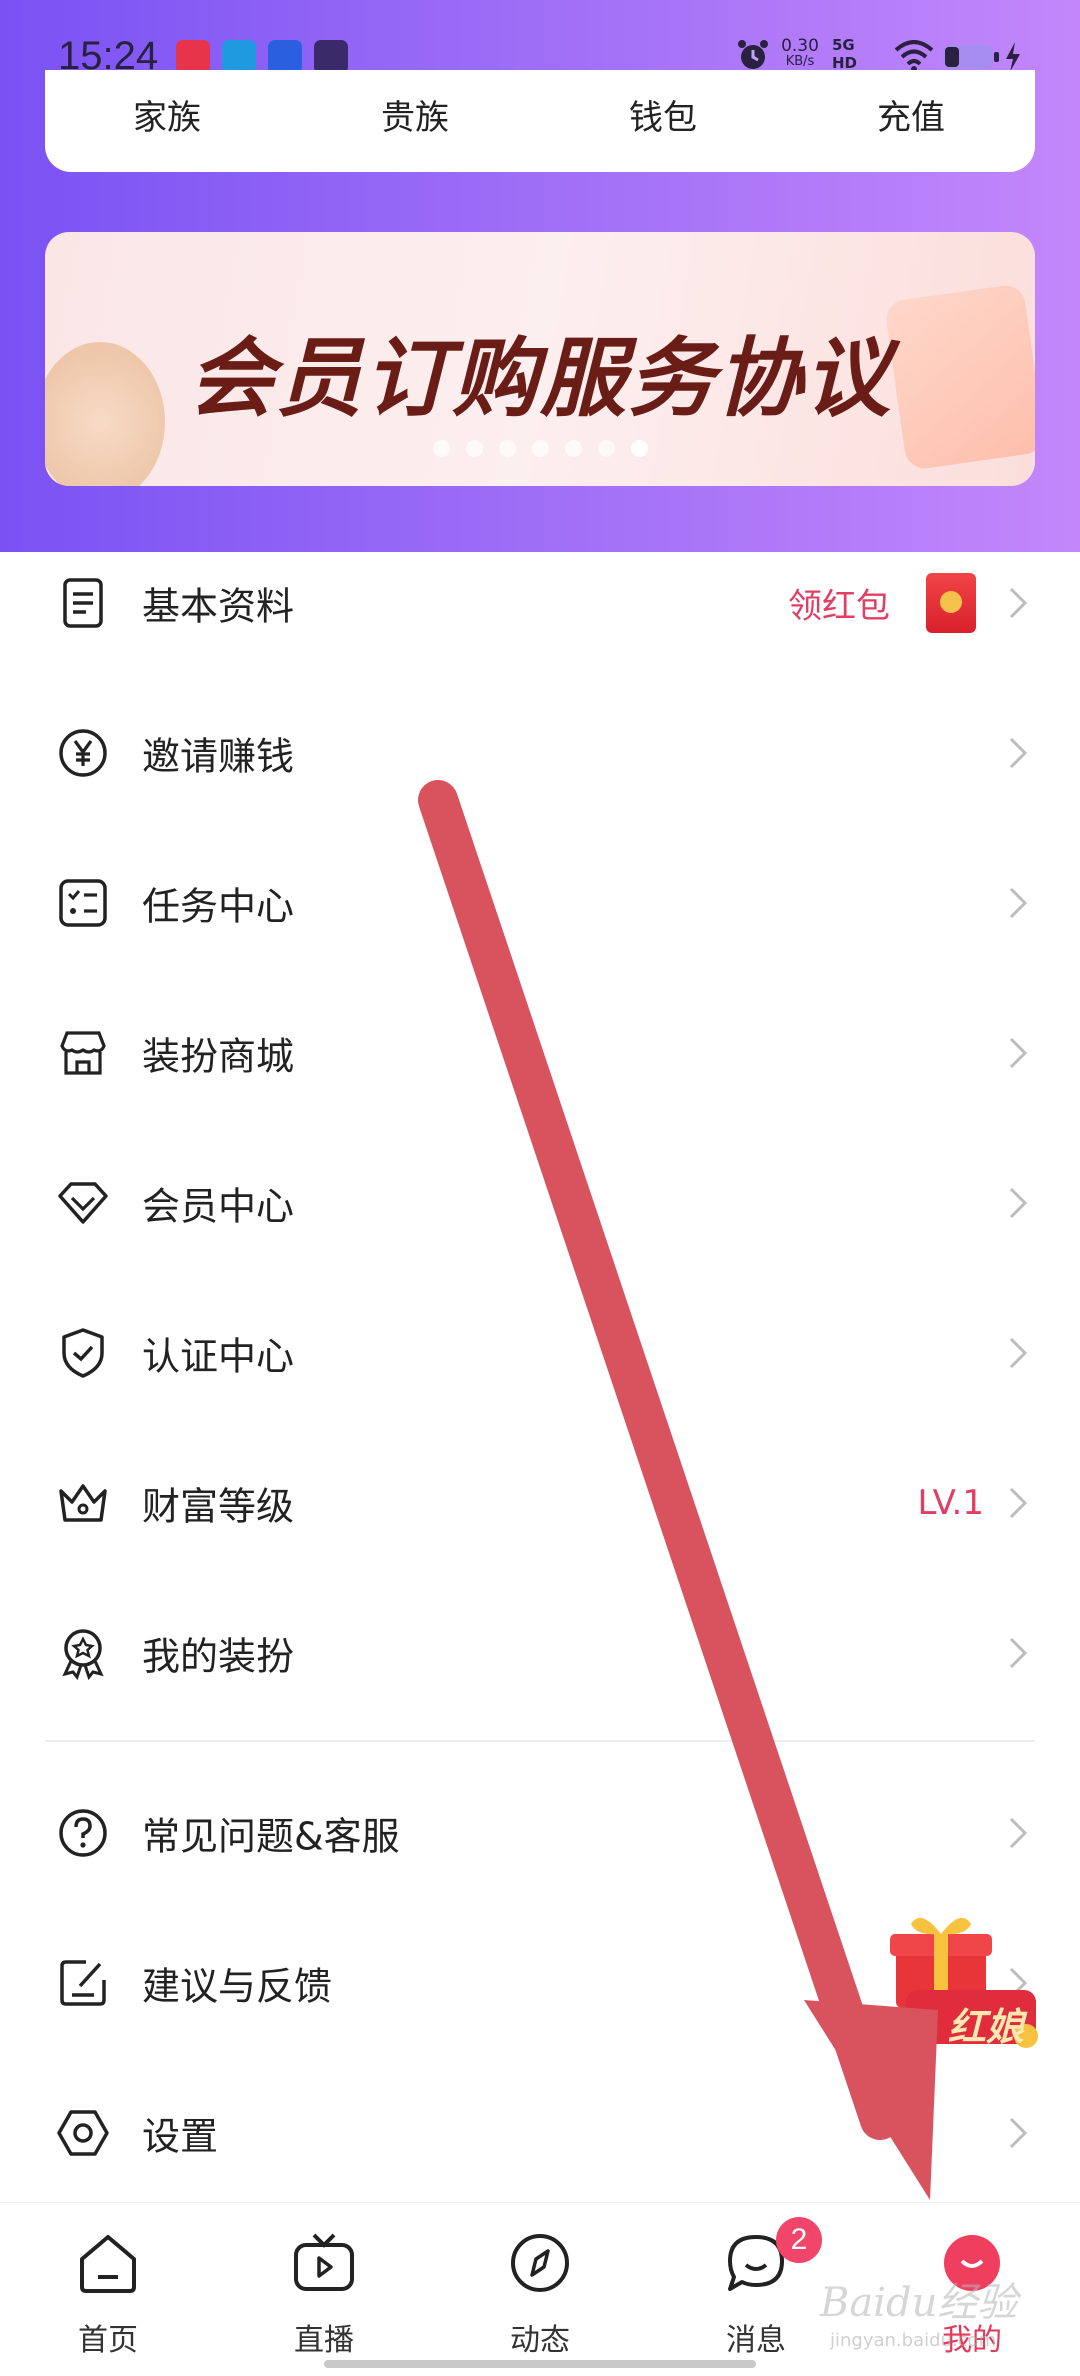 This screenshot has width=1080, height=2376. Describe the element at coordinates (540, 753) in the screenshot. I see `menu-row-invite-earn: 邀请赚钱` at that location.